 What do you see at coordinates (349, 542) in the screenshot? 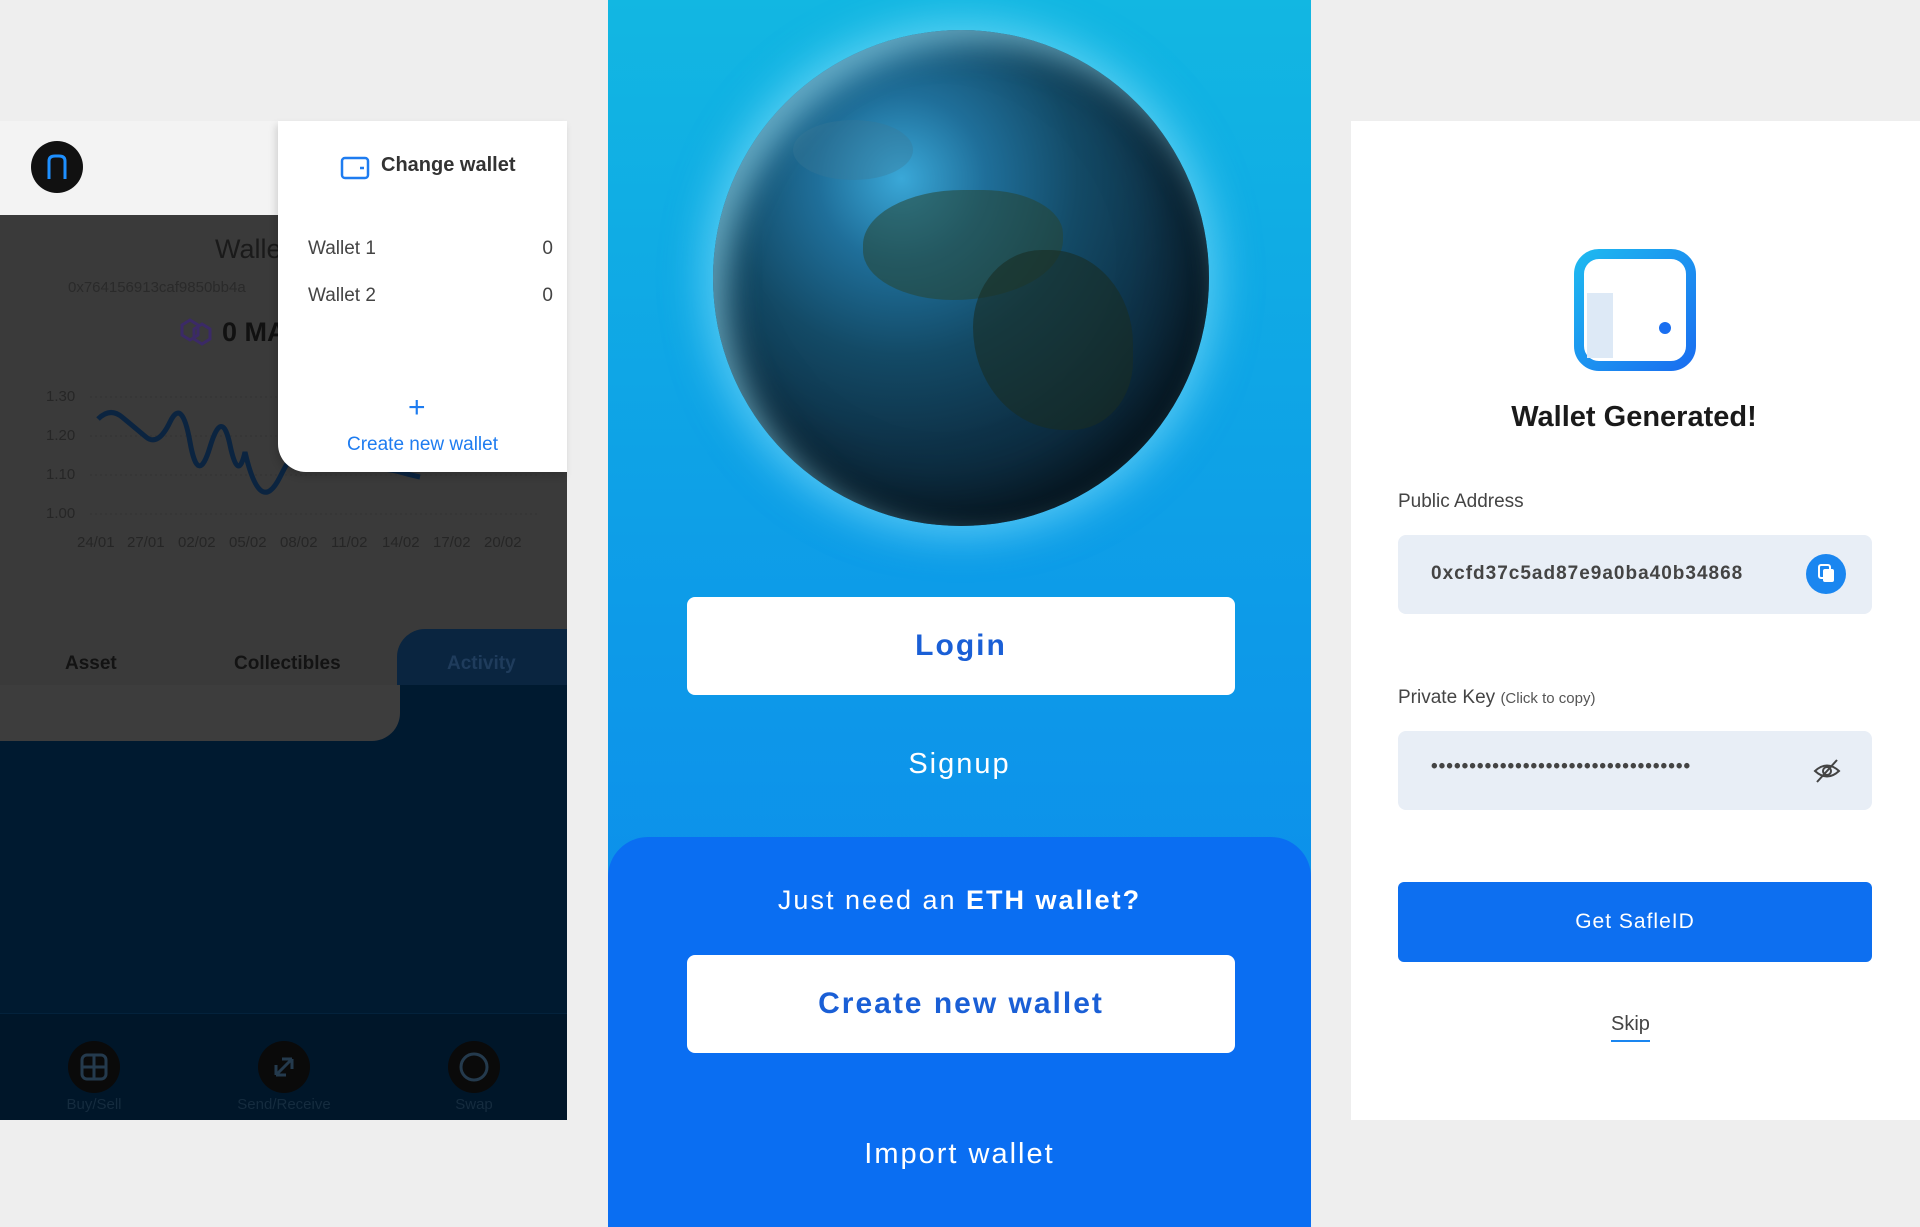
I see `x-tick: 11/02` at bounding box center [349, 542].